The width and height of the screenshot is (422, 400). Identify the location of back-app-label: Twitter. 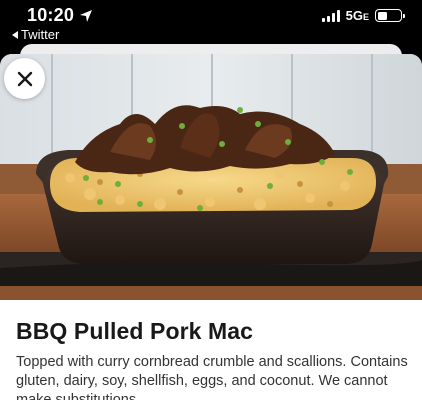
(40, 34).